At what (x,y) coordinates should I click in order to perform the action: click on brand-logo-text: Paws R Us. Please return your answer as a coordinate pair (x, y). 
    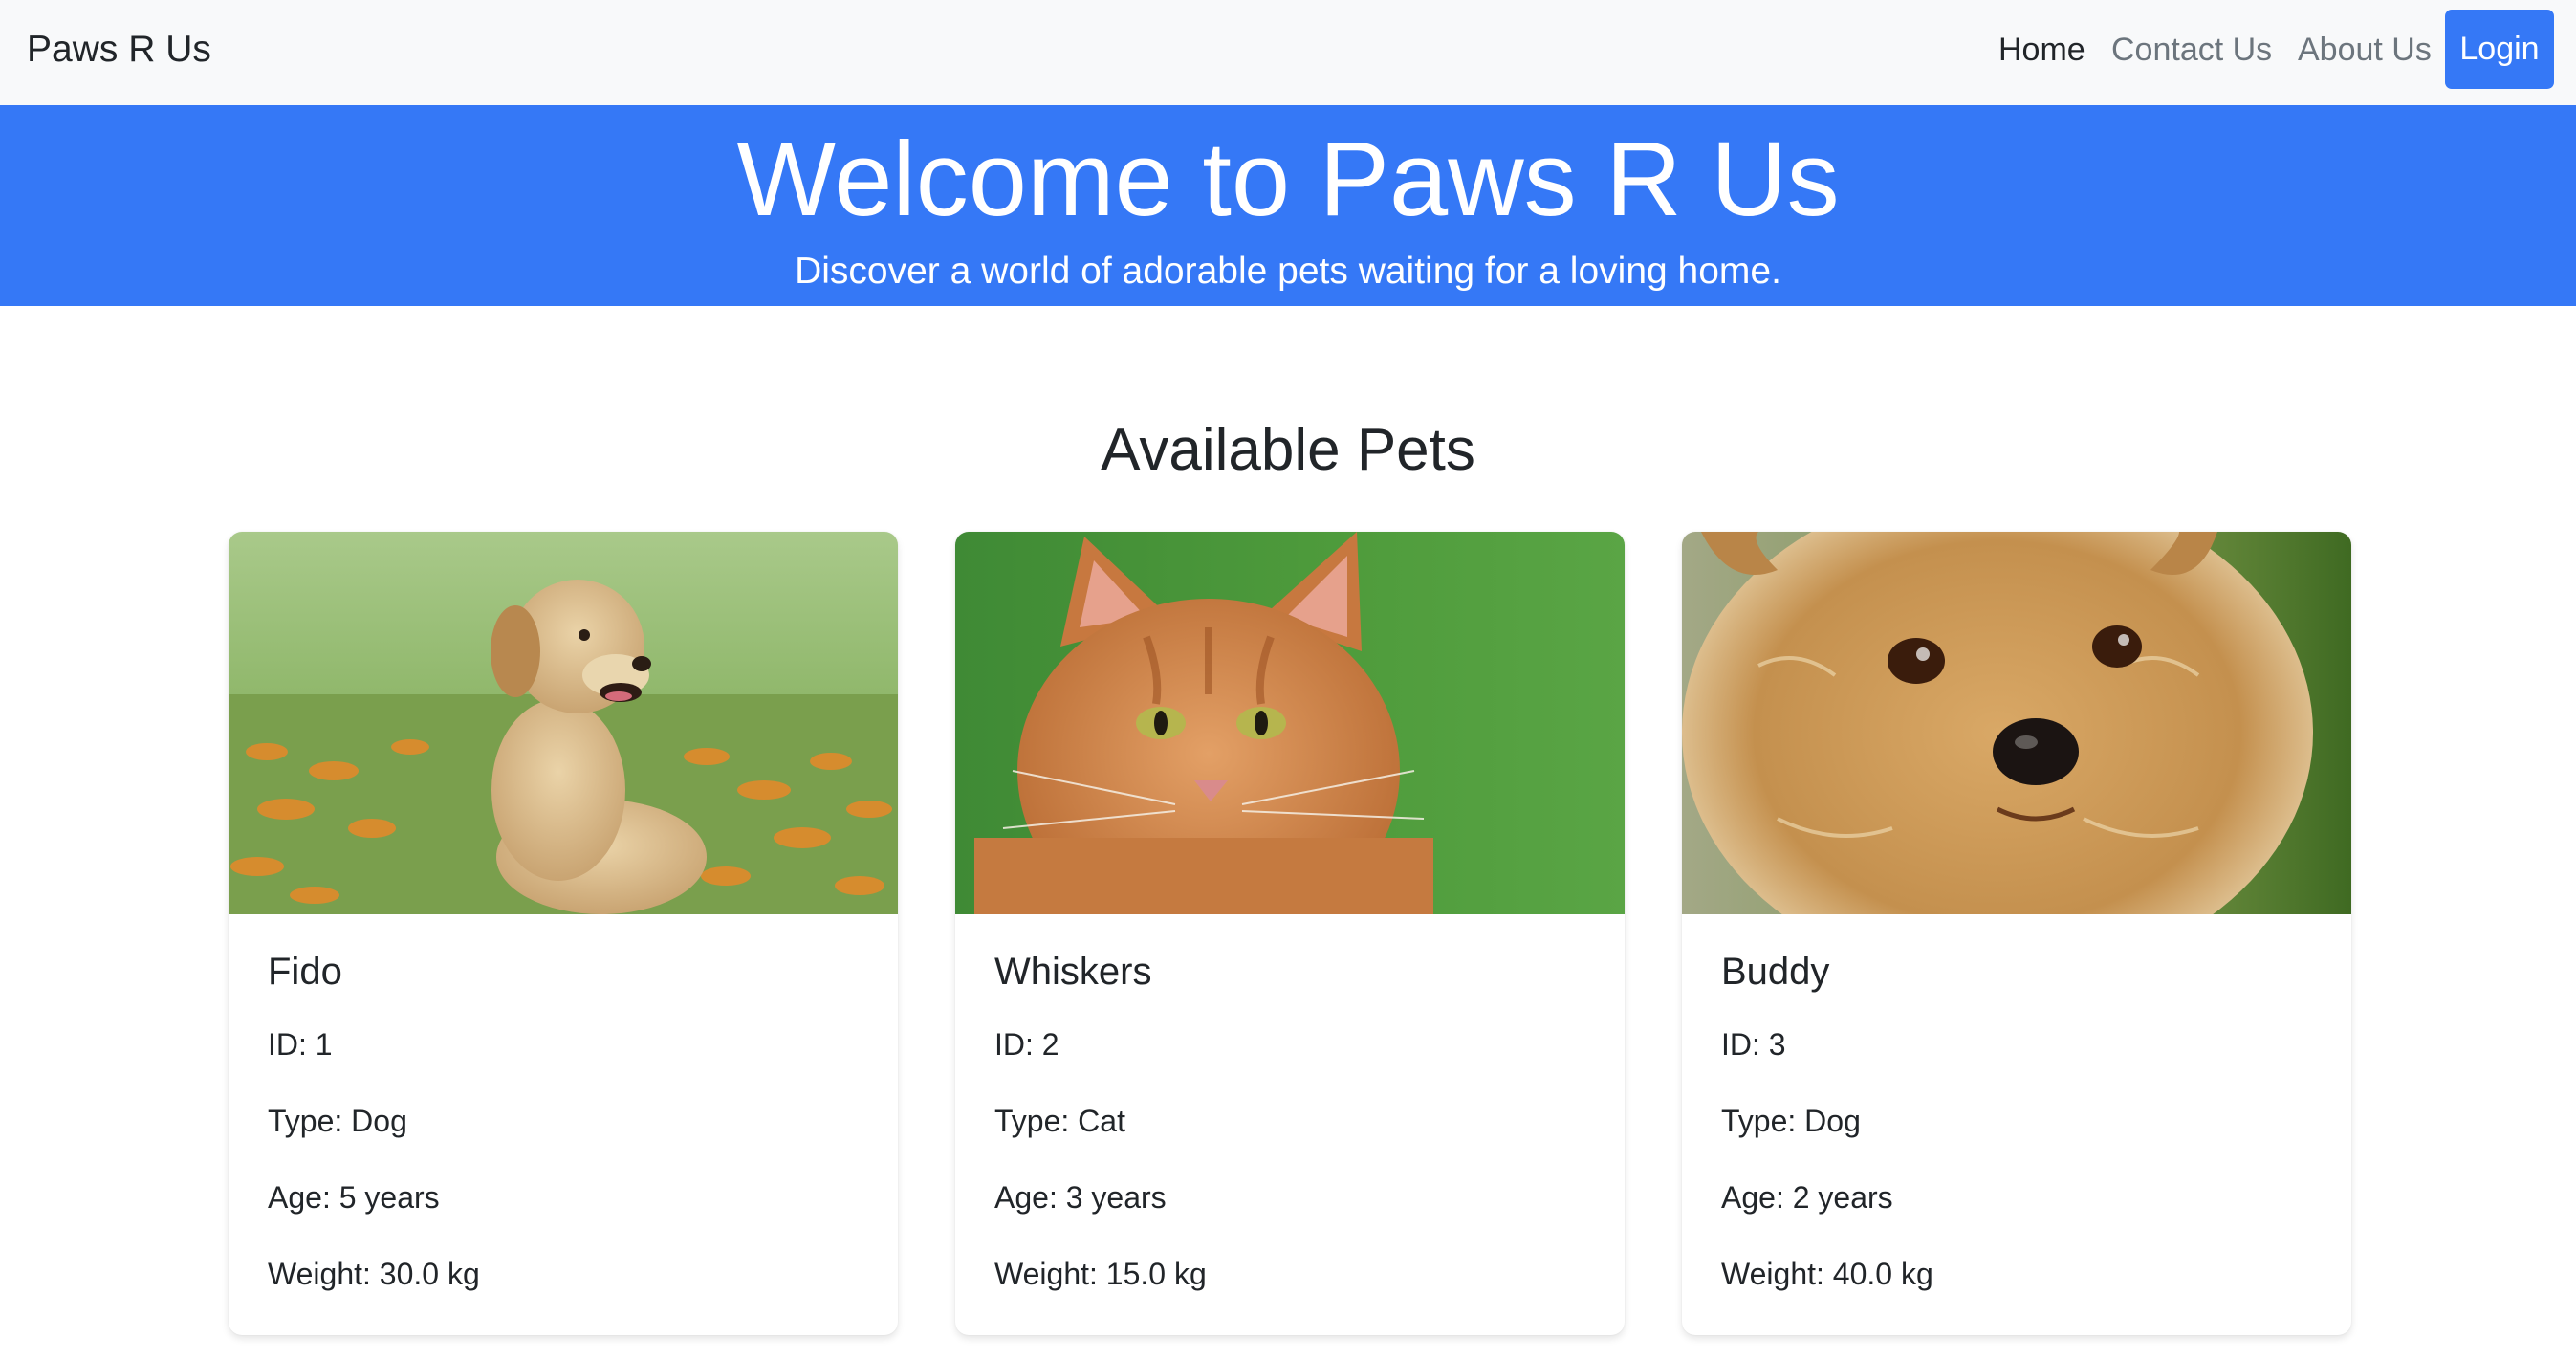
    Looking at the image, I should click on (119, 50).